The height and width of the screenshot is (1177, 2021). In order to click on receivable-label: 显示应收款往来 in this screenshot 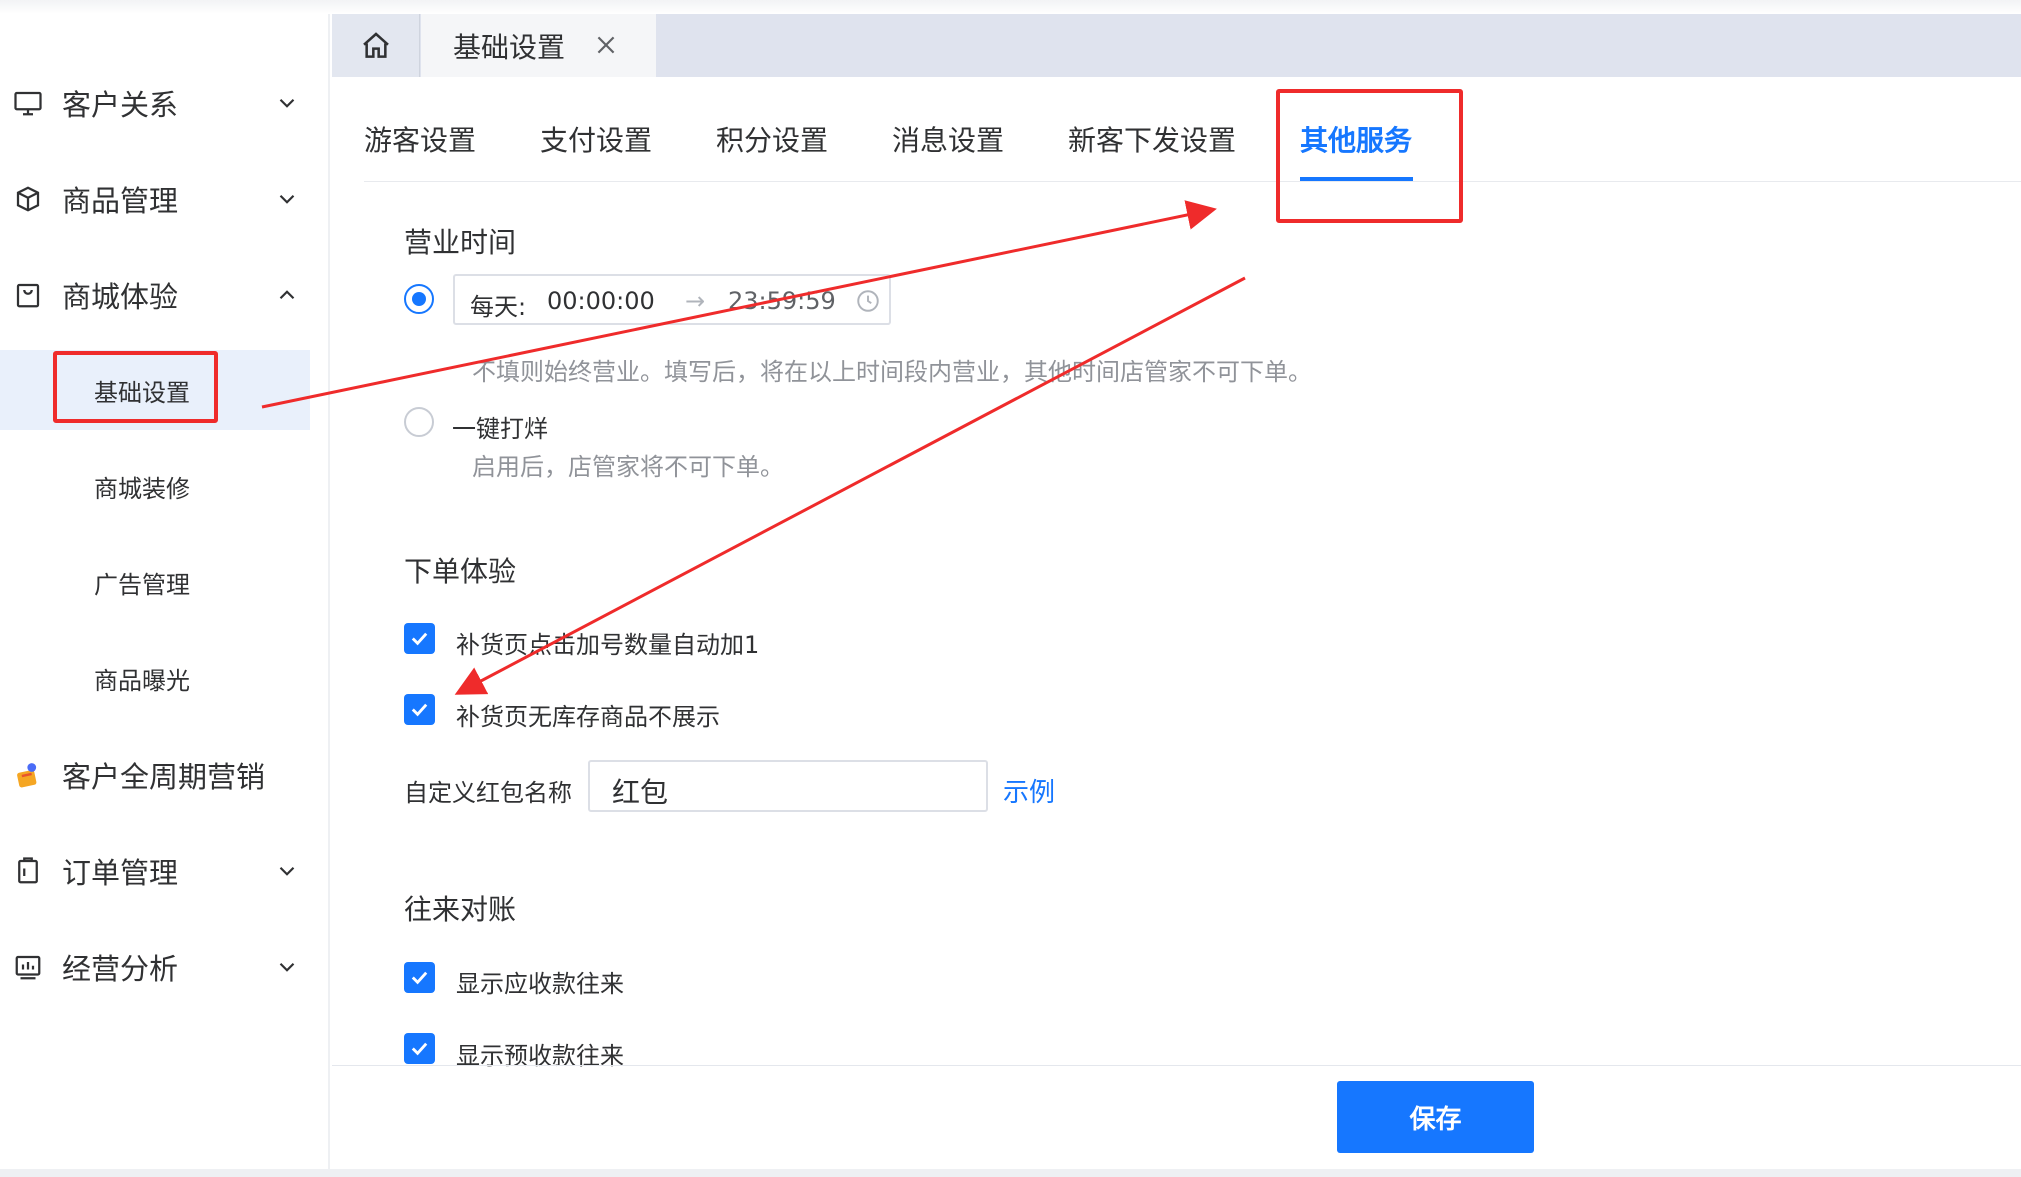, I will do `click(540, 984)`.